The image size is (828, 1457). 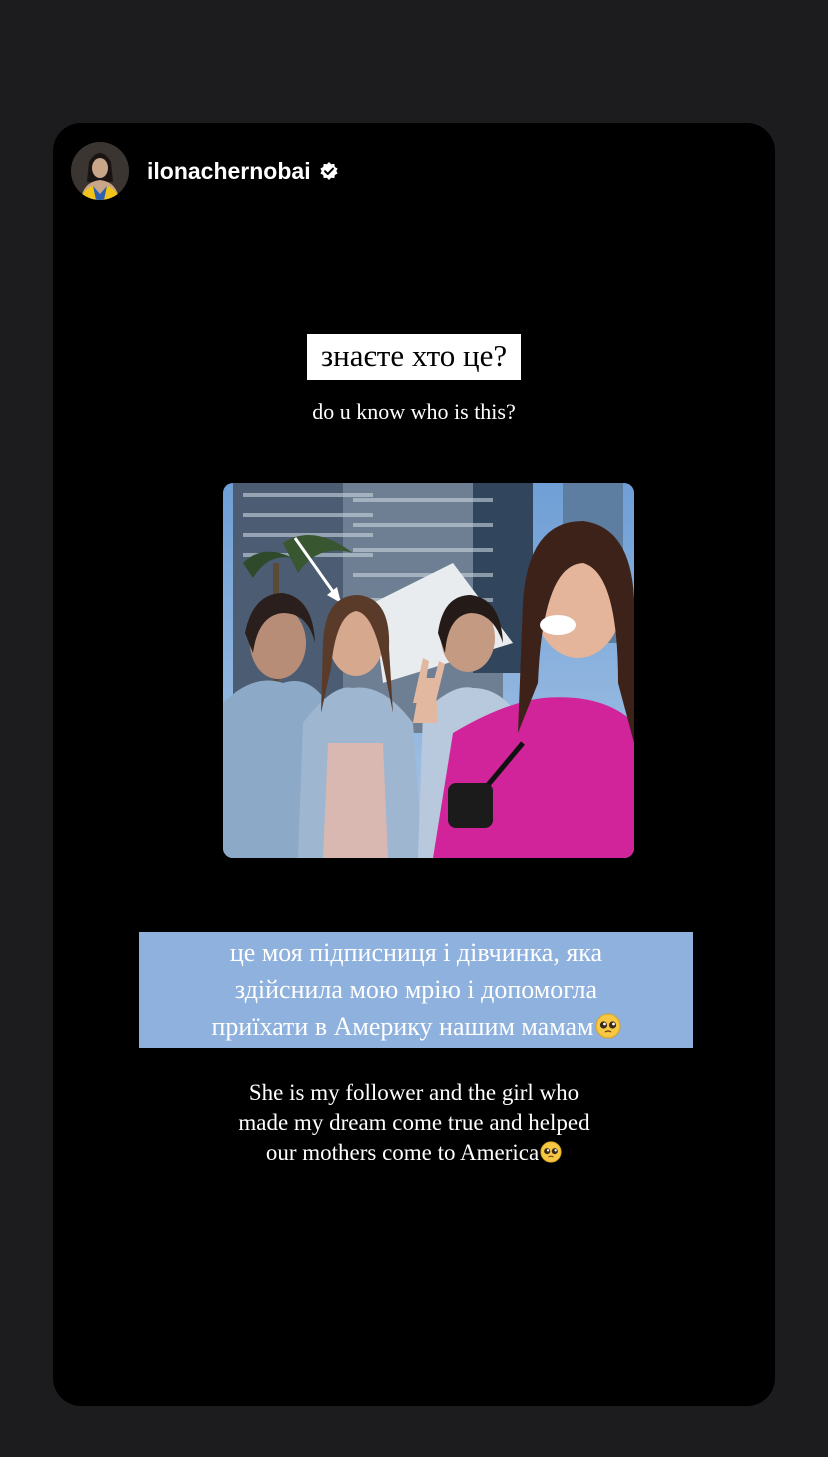 I want to click on caption-en-line-2: made my dream come true and helped, so click(x=414, y=1122).